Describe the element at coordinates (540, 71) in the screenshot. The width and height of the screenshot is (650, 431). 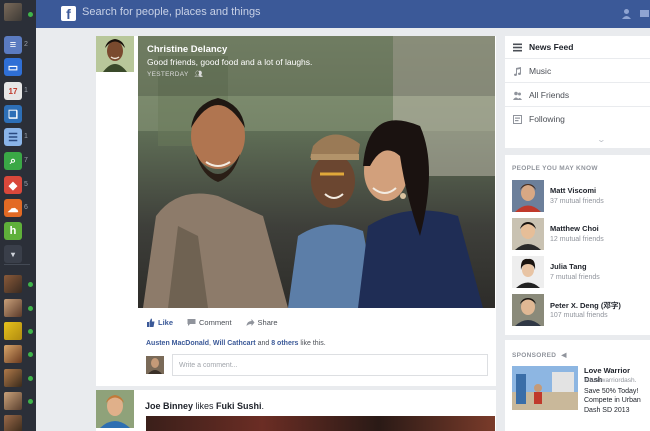
I see `nav-item-label: Music` at that location.